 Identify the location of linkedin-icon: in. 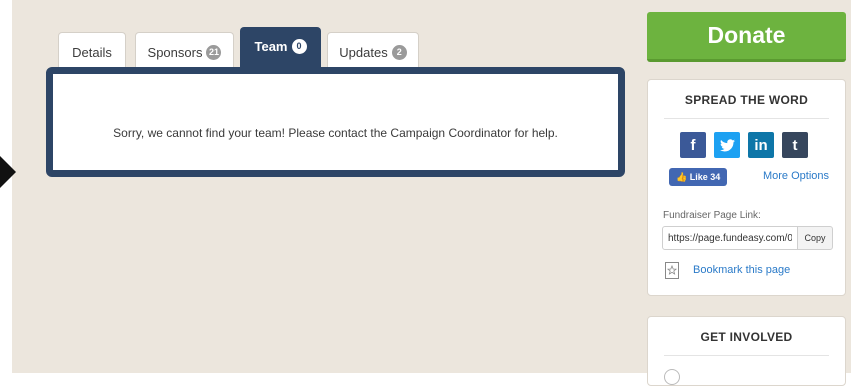
(761, 145).